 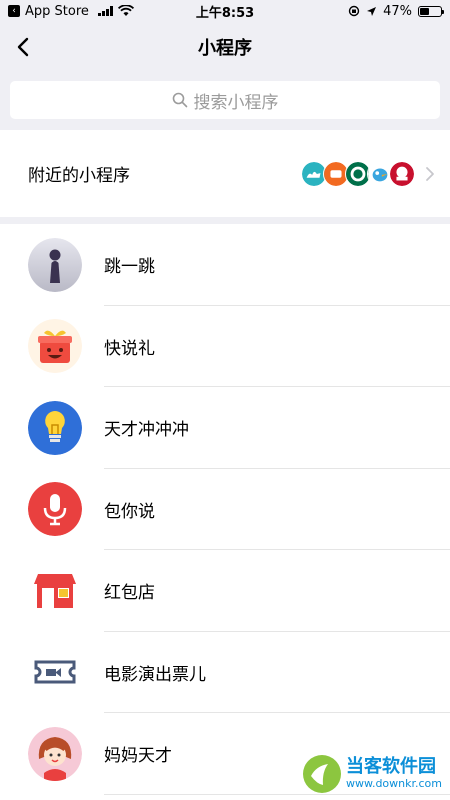 What do you see at coordinates (402, 173) in the screenshot?
I see `kfc-logo-icon` at bounding box center [402, 173].